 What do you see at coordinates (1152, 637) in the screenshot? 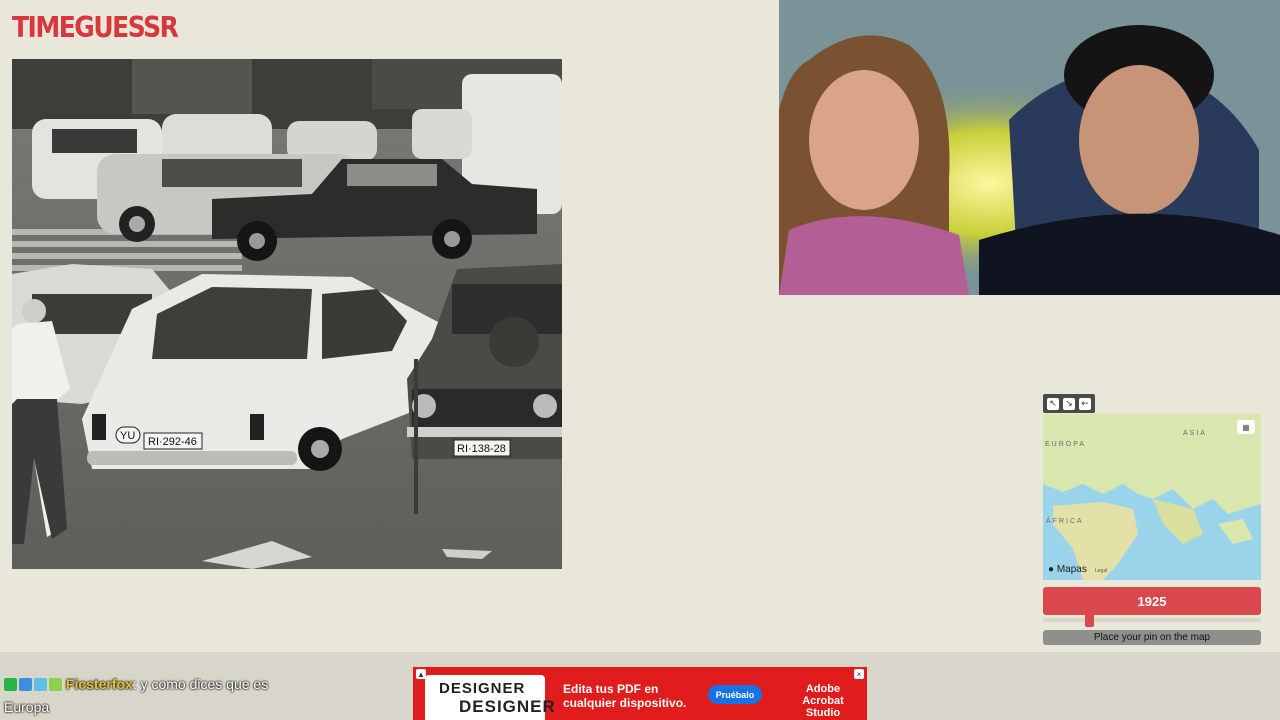
I see `place-pin-button: Place your pin on the map` at bounding box center [1152, 637].